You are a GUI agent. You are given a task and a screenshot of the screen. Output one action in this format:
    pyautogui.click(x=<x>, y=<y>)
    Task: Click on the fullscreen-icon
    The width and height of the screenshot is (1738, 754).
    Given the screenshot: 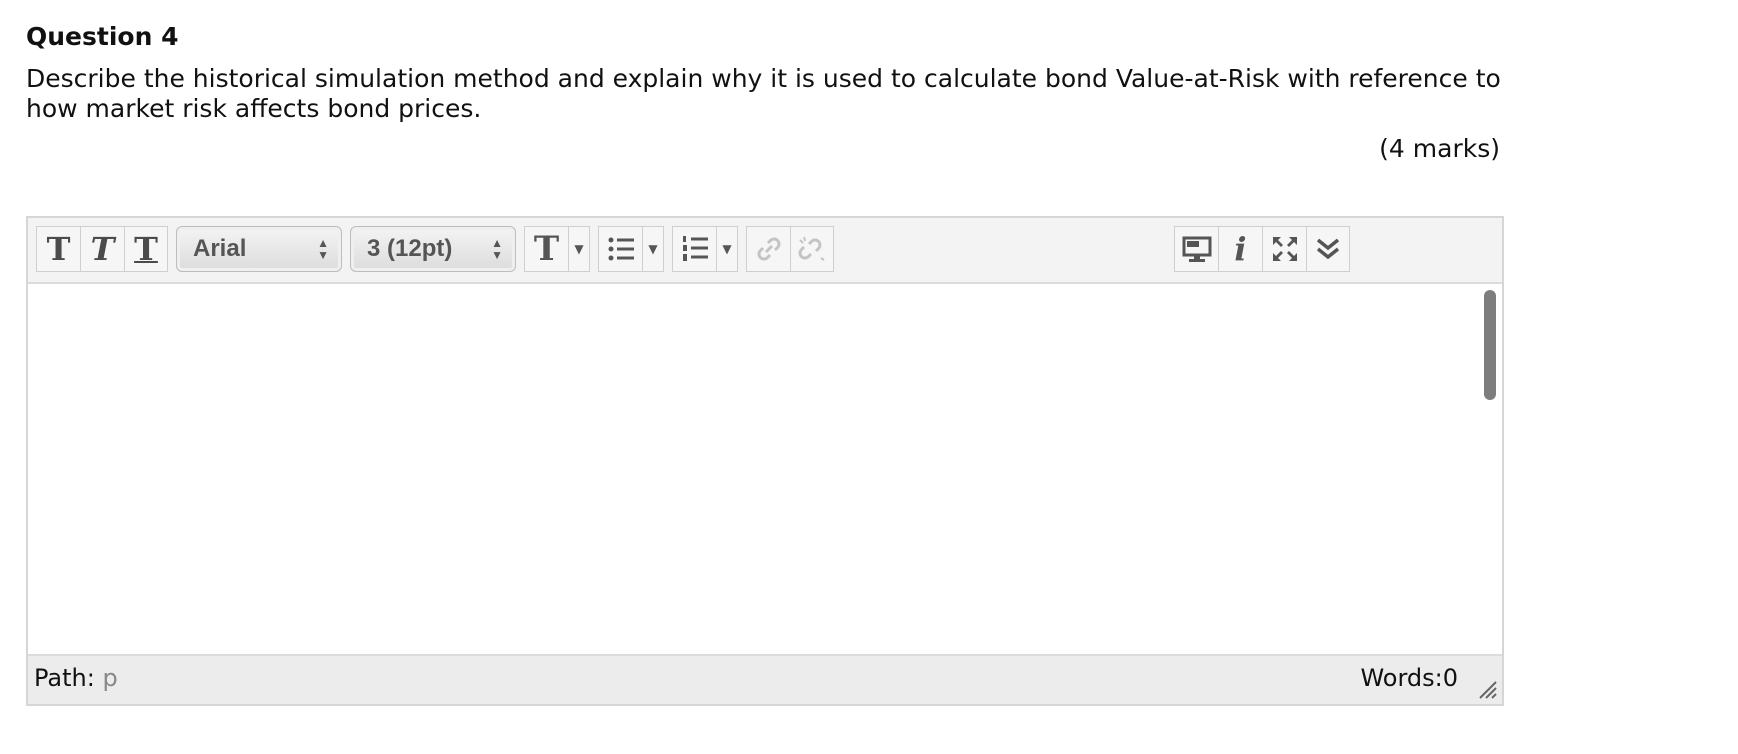 What is the action you would take?
    pyautogui.click(x=1284, y=249)
    